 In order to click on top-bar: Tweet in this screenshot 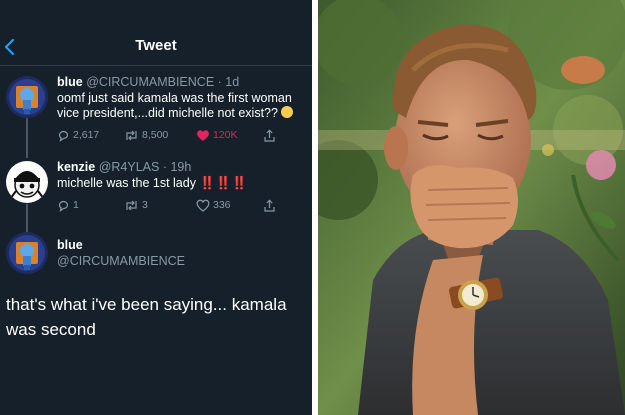, I will do `click(156, 33)`.